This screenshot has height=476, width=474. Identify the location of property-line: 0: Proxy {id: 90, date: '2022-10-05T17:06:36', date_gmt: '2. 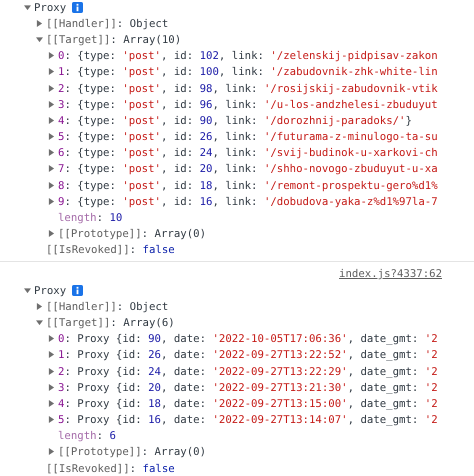
(248, 339).